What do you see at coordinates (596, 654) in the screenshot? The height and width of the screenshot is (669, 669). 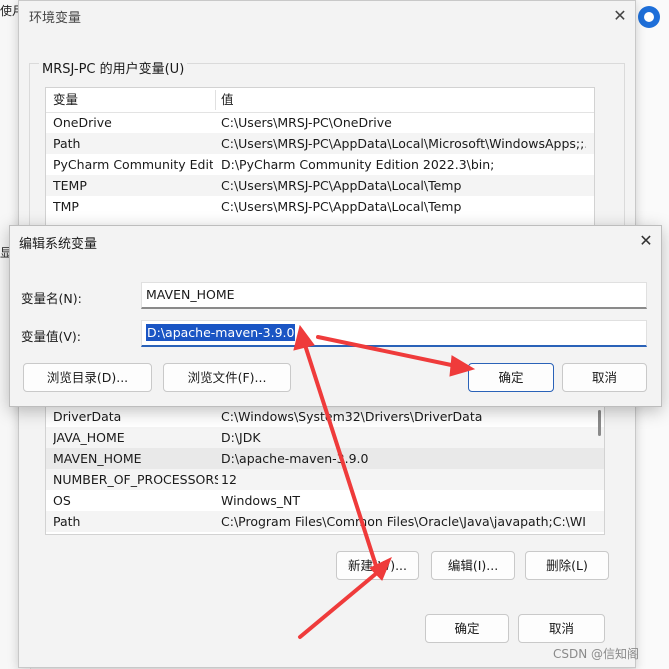 I see `watermark: CSDN @信知阁` at bounding box center [596, 654].